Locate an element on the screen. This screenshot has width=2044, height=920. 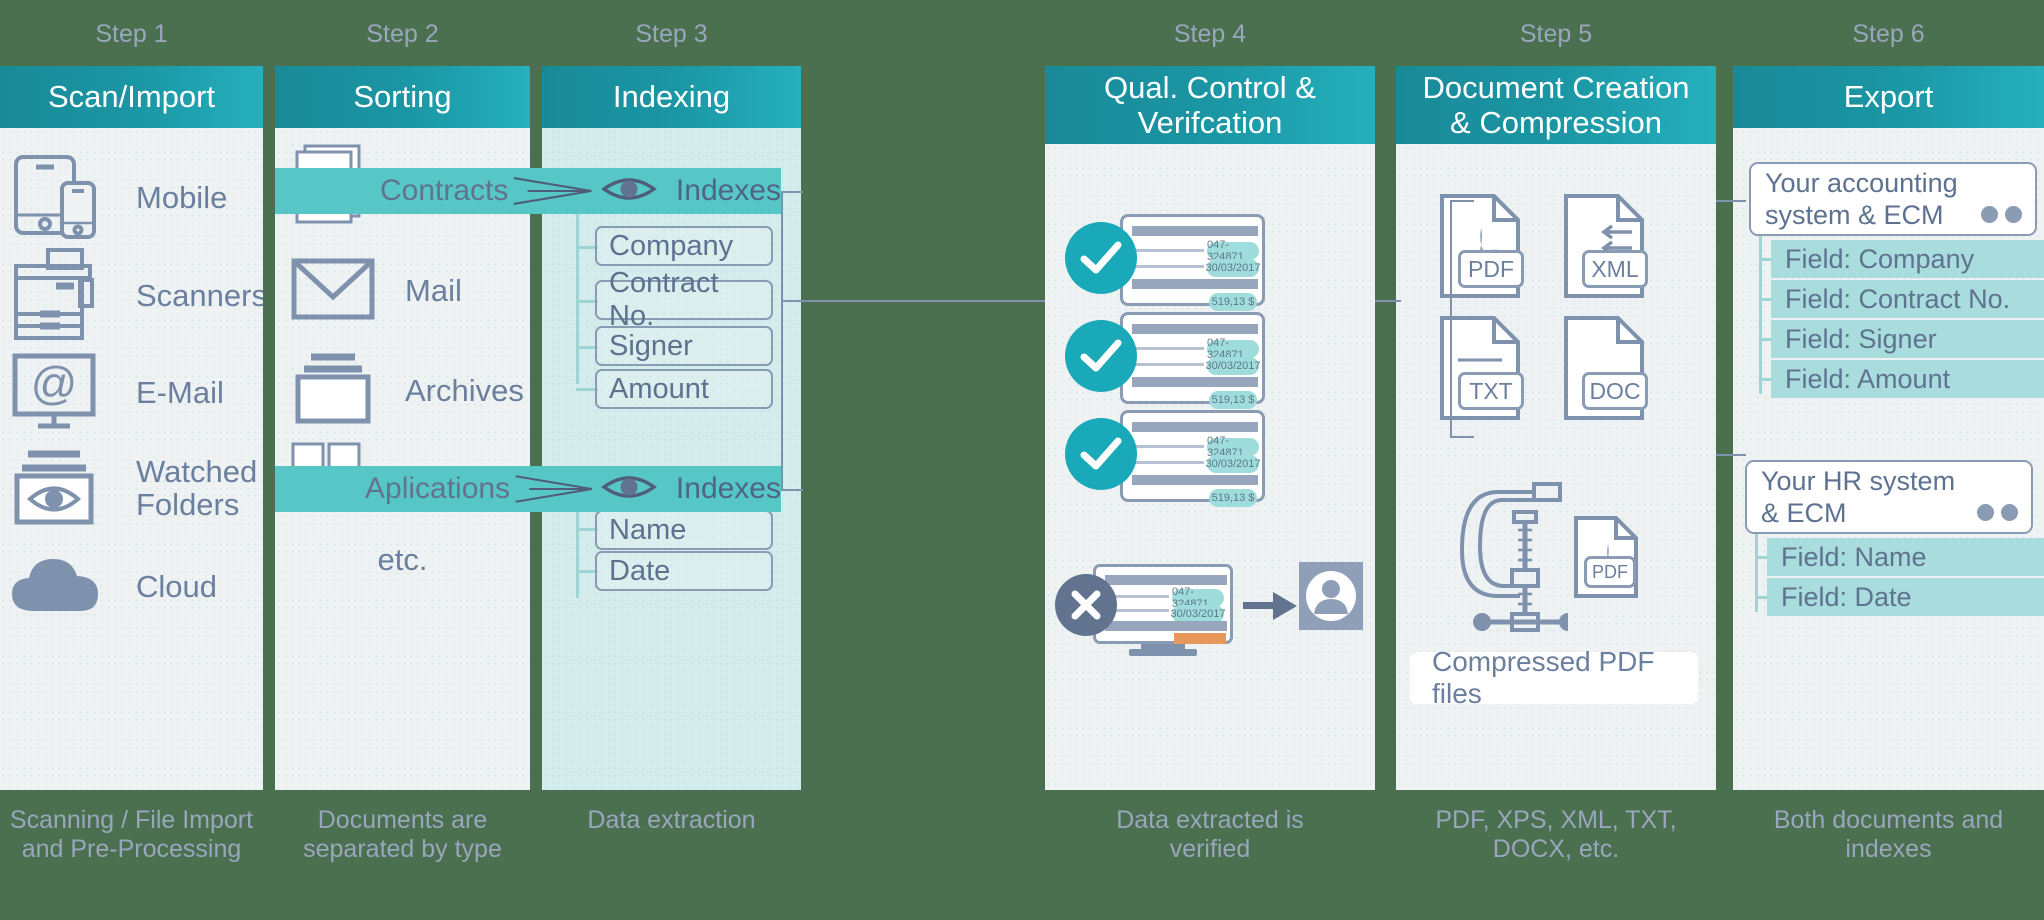
arrow-right-icon is located at coordinates (1271, 608).